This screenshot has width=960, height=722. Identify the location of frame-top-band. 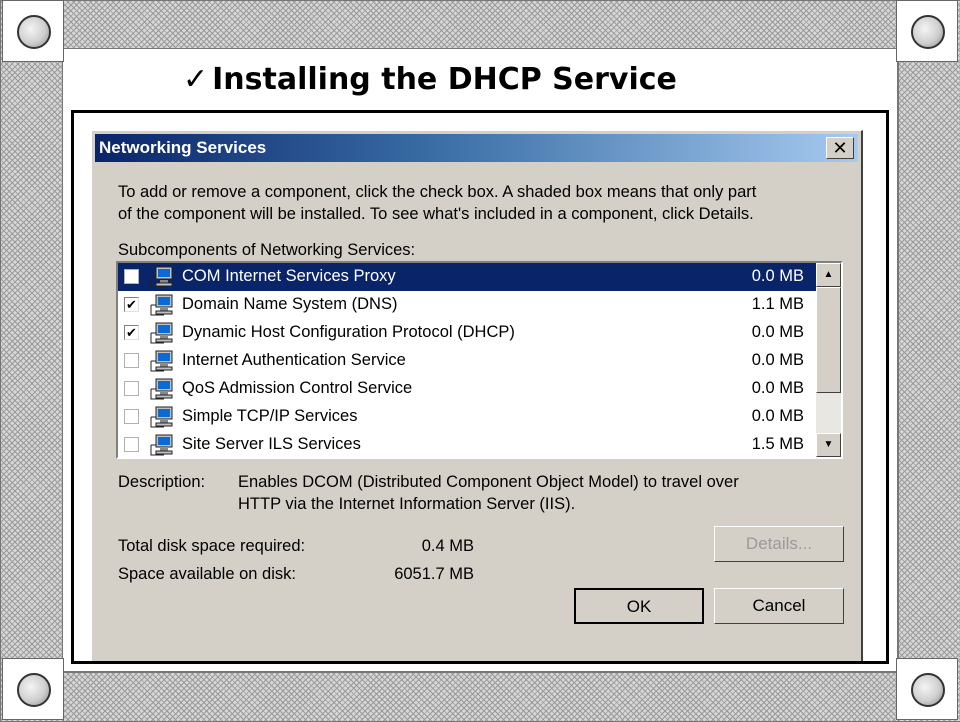
(480, 25).